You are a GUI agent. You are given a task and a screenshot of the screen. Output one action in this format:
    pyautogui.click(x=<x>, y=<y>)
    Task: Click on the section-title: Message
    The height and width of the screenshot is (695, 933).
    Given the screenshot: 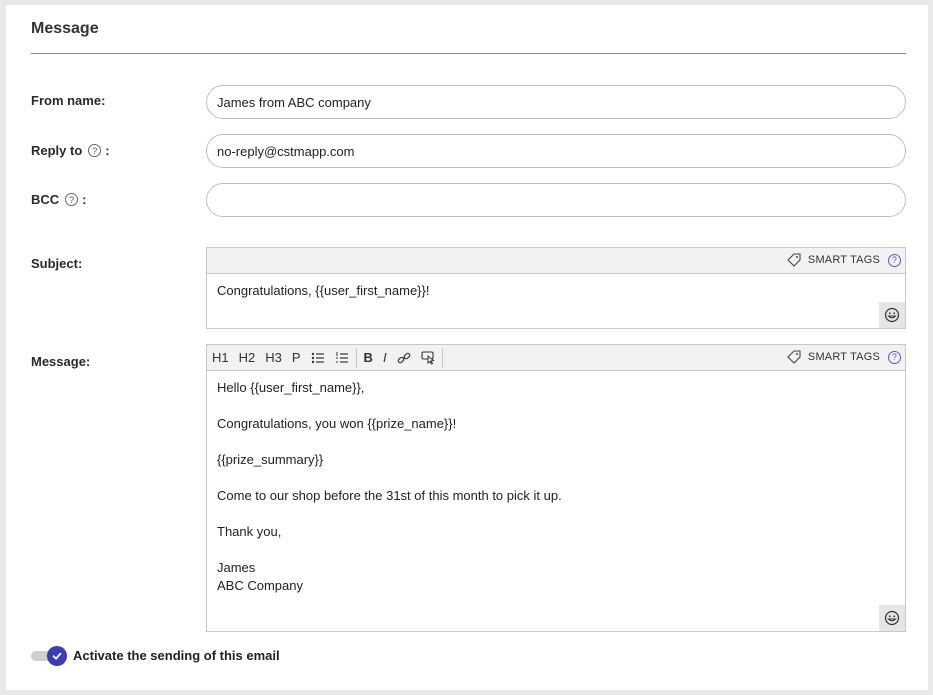 What is the action you would take?
    pyautogui.click(x=65, y=28)
    